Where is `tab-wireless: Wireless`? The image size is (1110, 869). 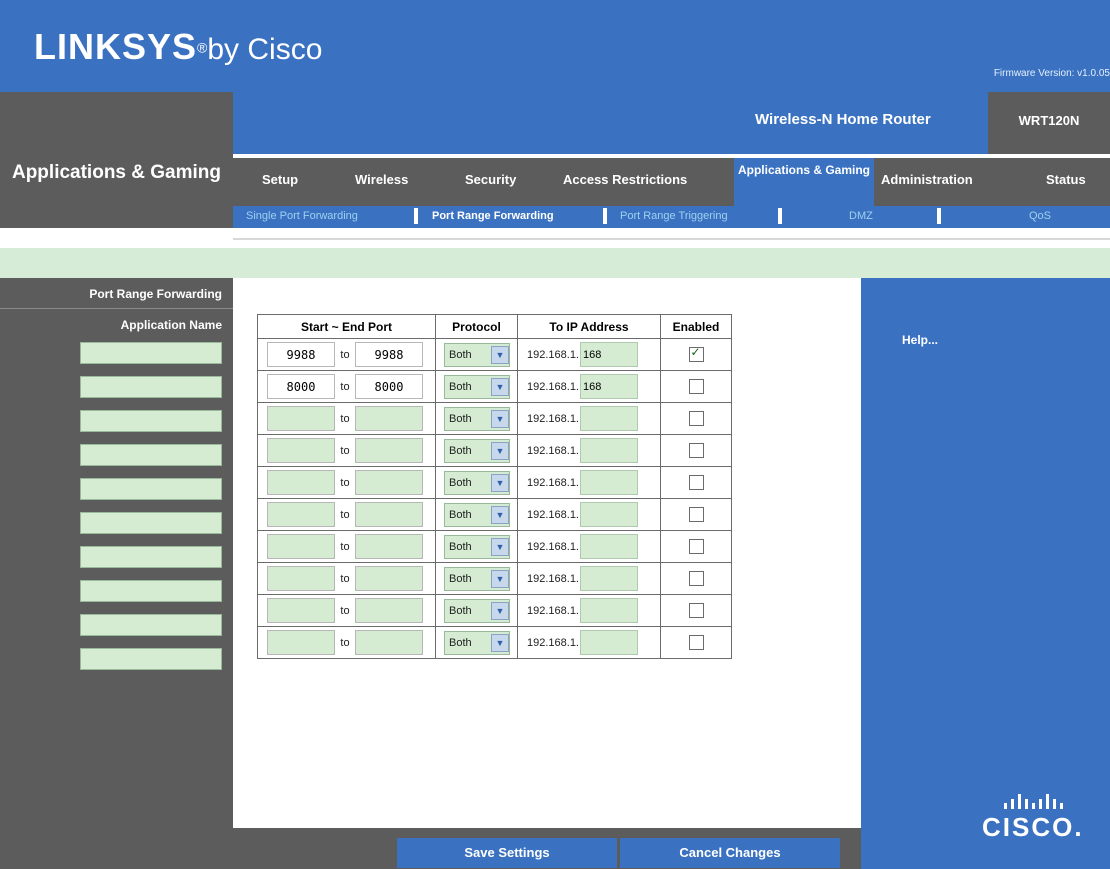
tab-wireless: Wireless is located at coordinates (381, 179).